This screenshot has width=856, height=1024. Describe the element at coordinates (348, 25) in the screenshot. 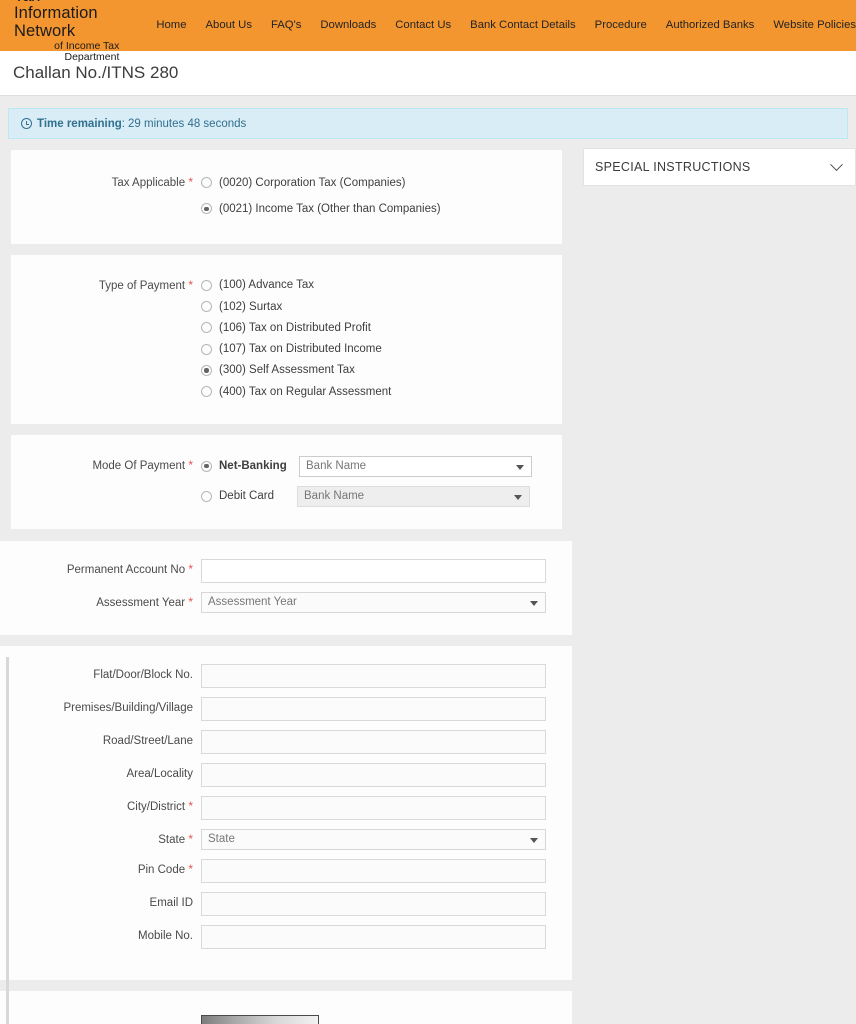

I see `nav-item-downloads: Downloads` at that location.